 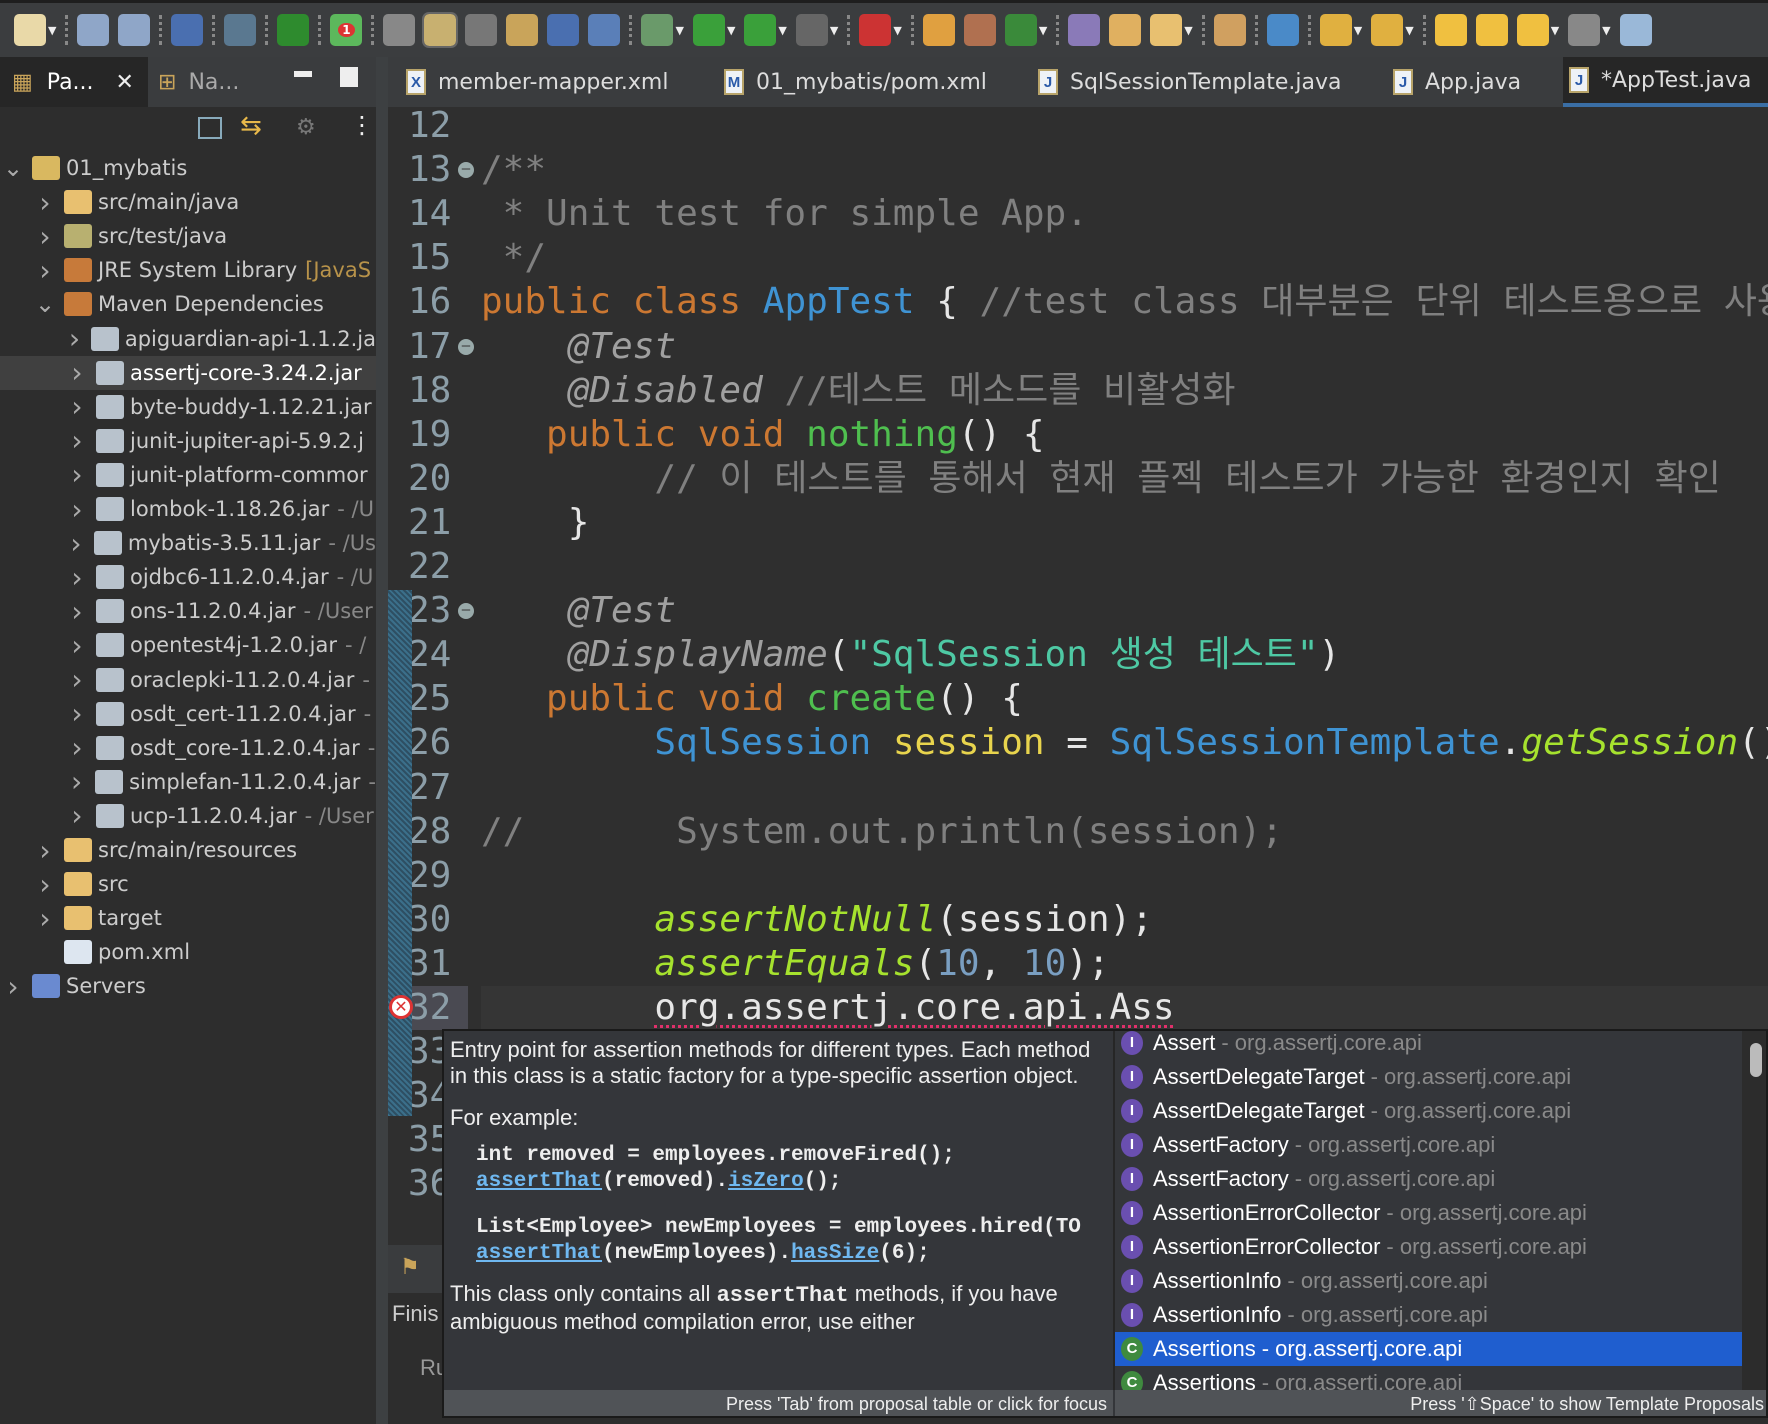 What do you see at coordinates (835, 1253) in the screenshot?
I see `doc-link: hasSize` at bounding box center [835, 1253].